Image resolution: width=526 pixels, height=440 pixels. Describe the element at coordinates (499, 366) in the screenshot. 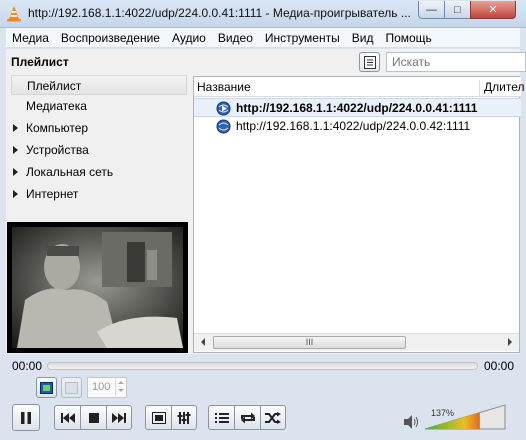

I see `total-time: 00:00` at that location.